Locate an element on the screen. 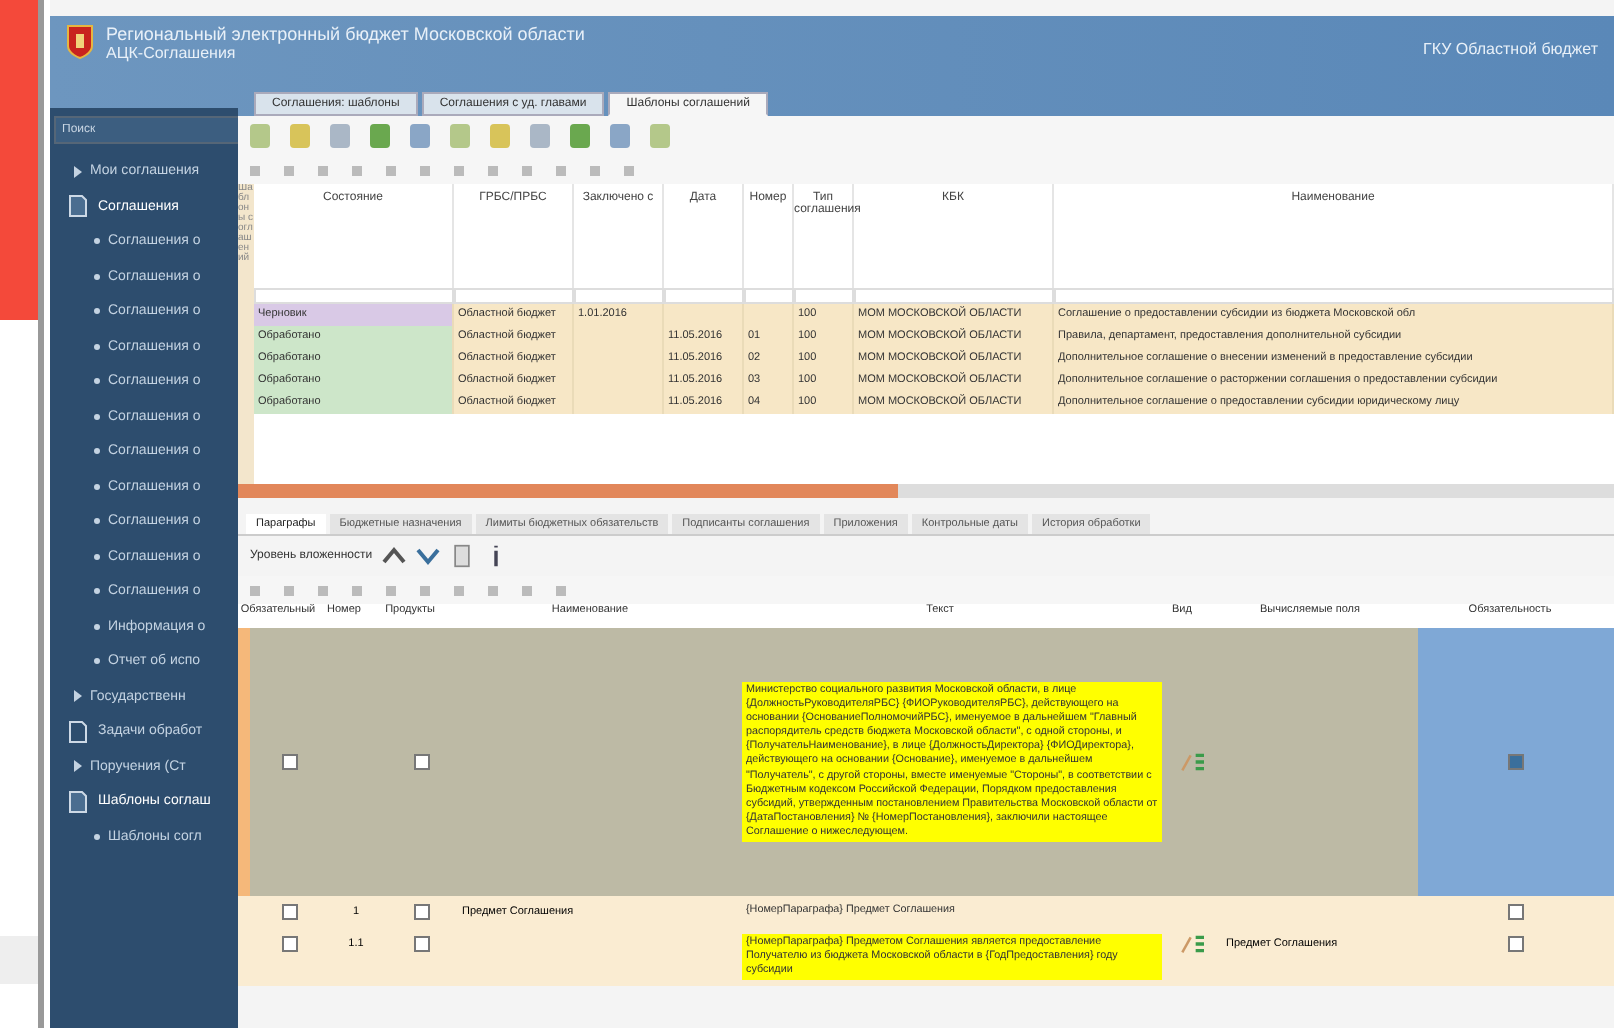 Image resolution: width=1614 pixels, height=1028 pixels. user-name: ГКУ Областной бюджет is located at coordinates (1510, 49).